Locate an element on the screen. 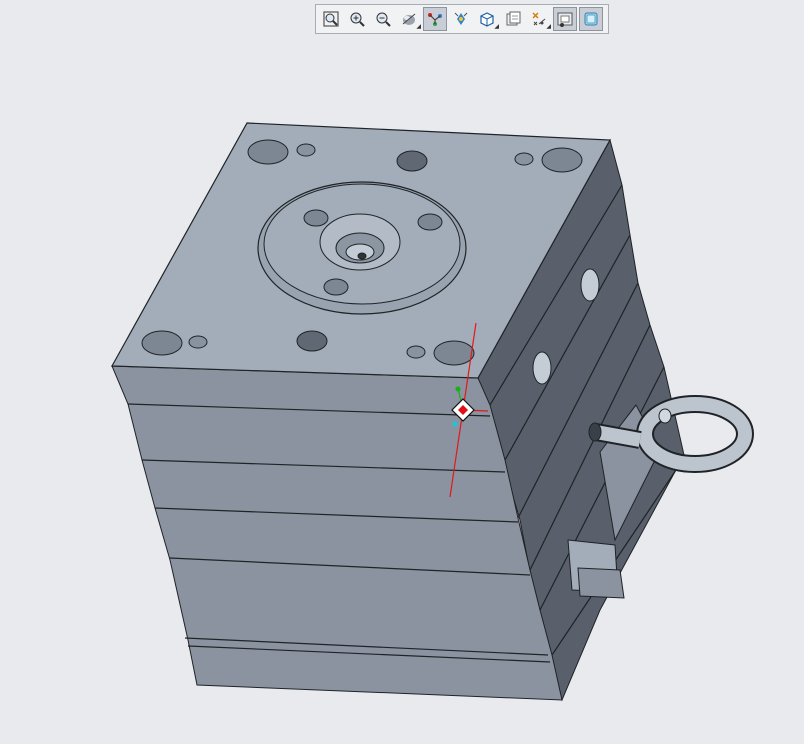 Image resolution: width=804 pixels, height=744 pixels. model-tree-button is located at coordinates (591, 19).